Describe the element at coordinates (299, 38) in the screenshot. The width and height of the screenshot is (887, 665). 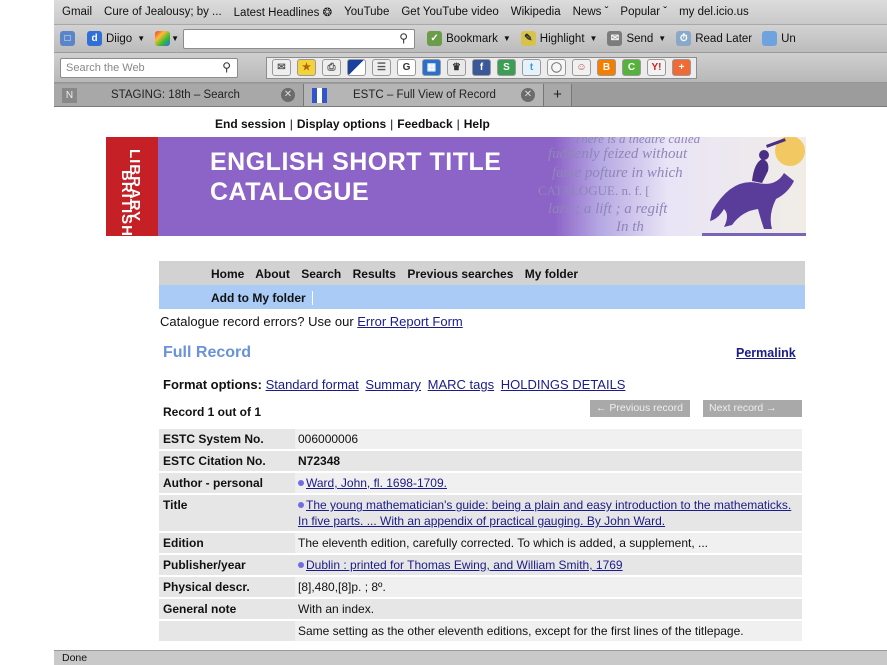
I see `diigo-search-input: ⚲` at that location.